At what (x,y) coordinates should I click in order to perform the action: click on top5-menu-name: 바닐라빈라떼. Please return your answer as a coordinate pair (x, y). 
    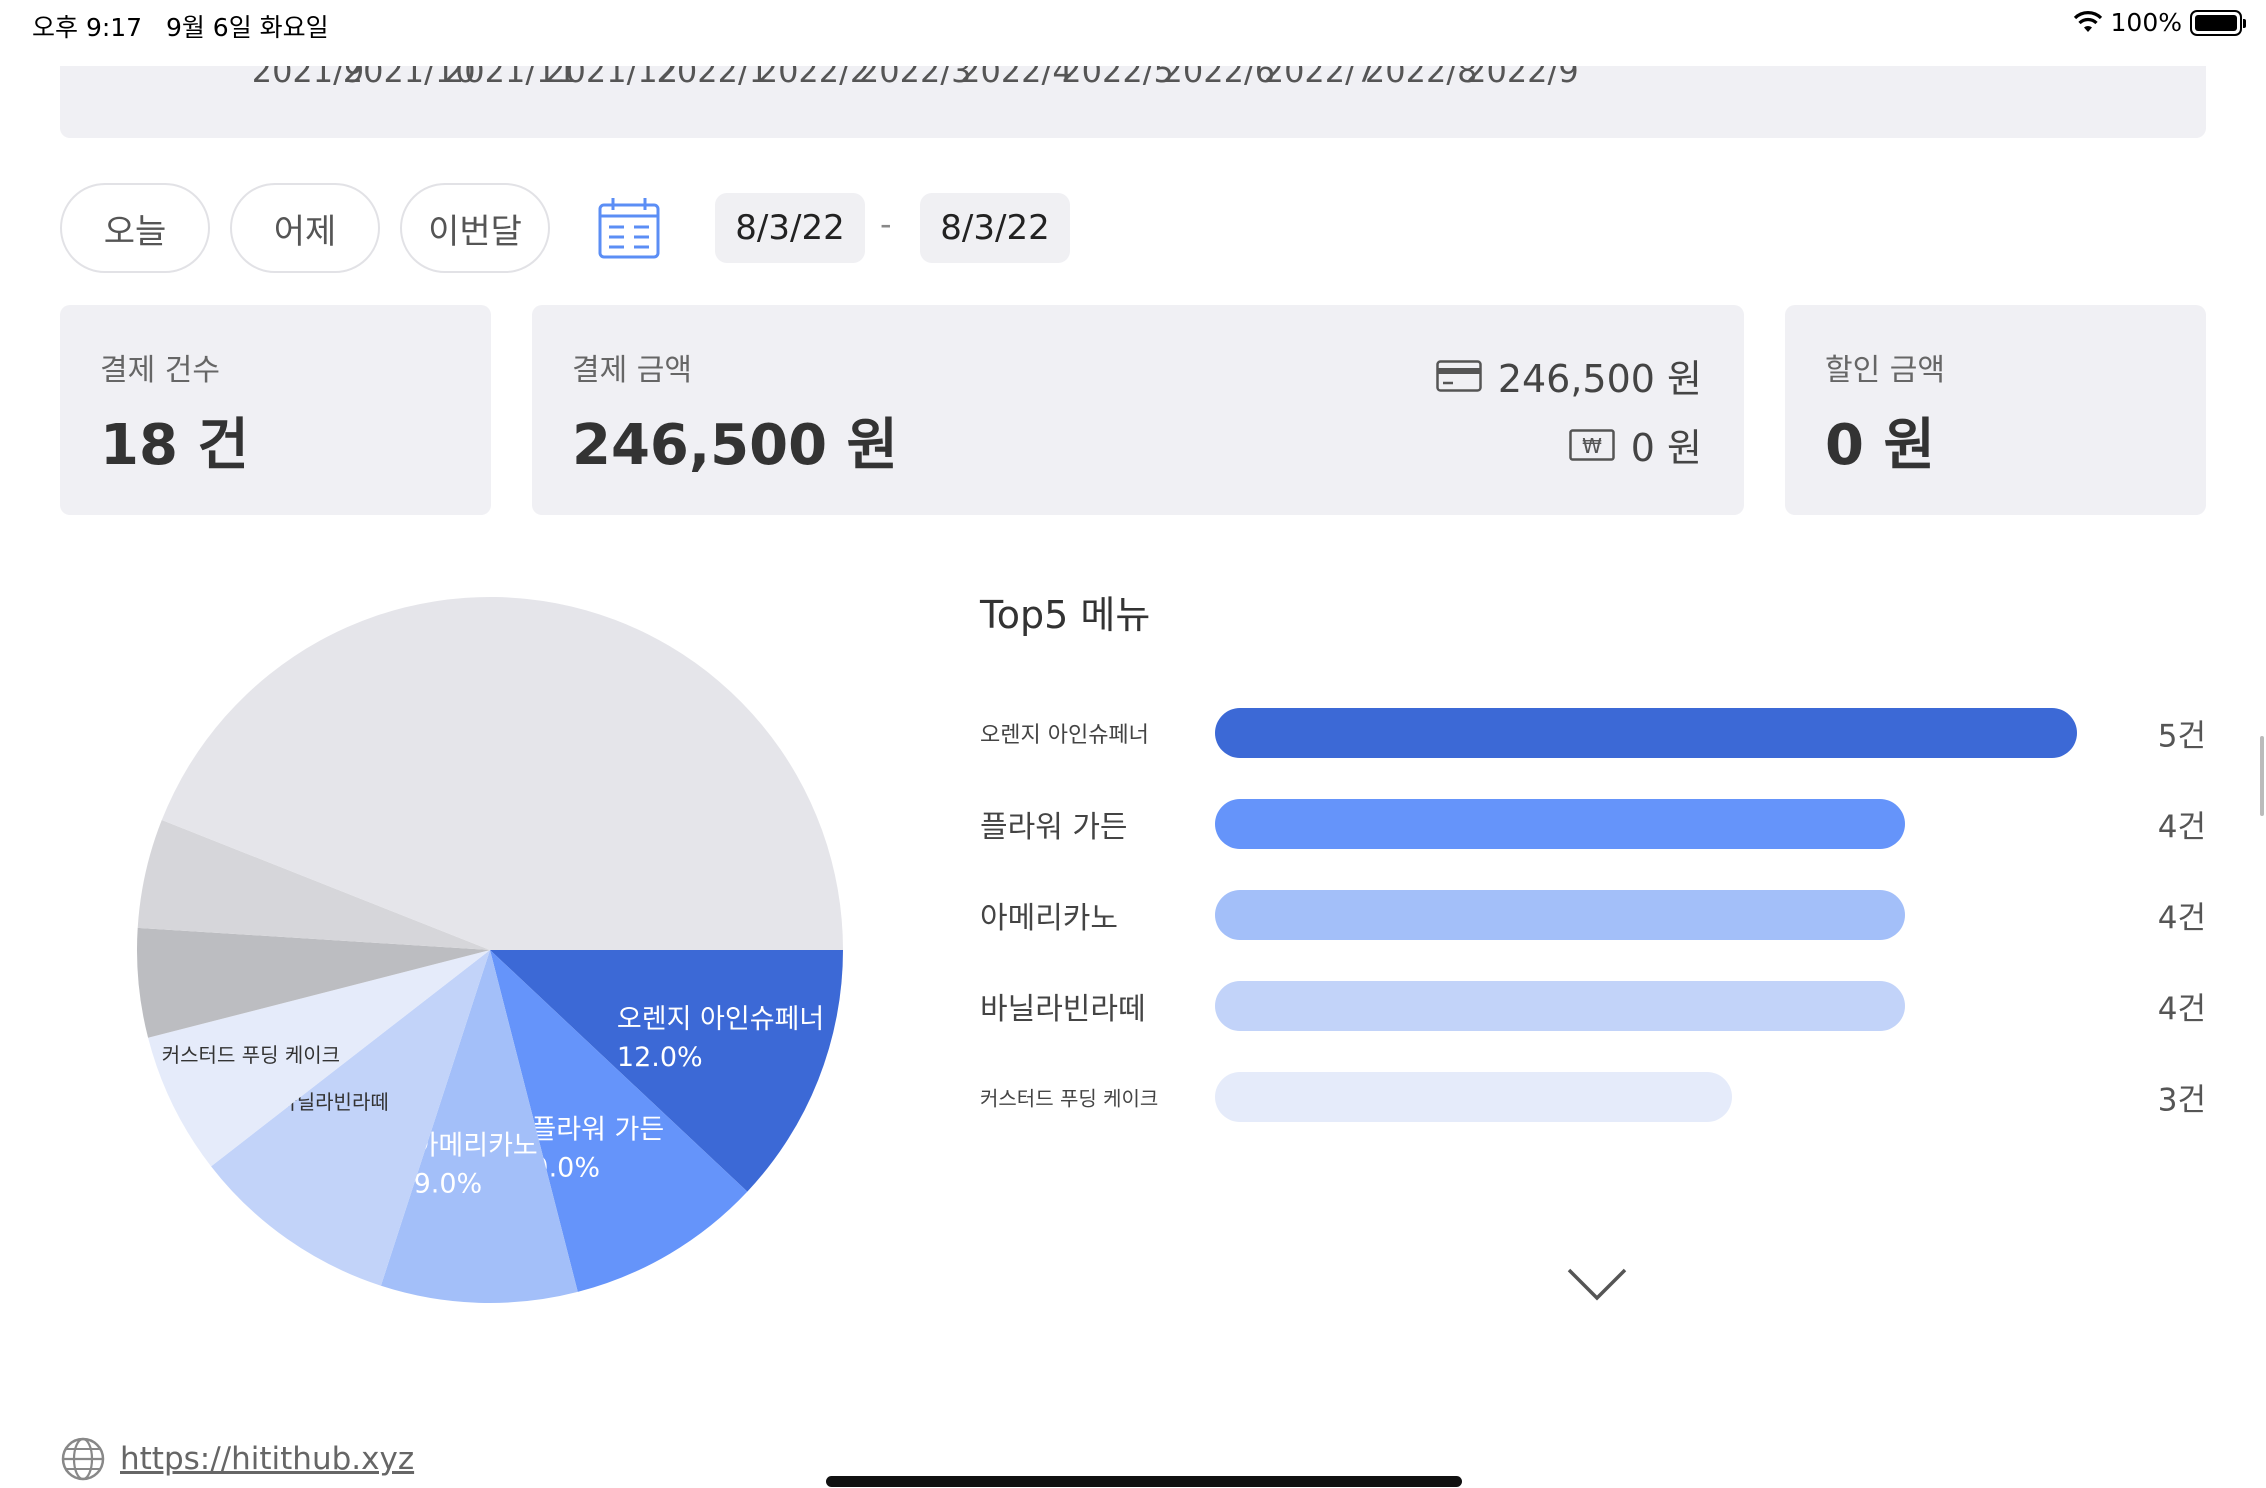
    Looking at the image, I should click on (1063, 1009).